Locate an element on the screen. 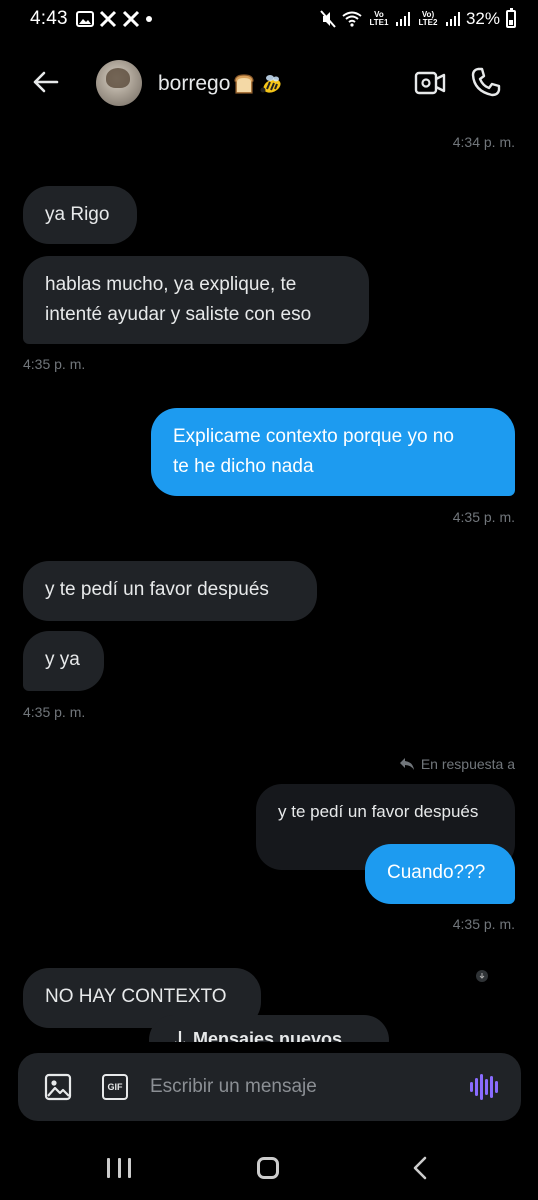 This screenshot has width=538, height=1200. gif-label: GIF is located at coordinates (115, 1087).